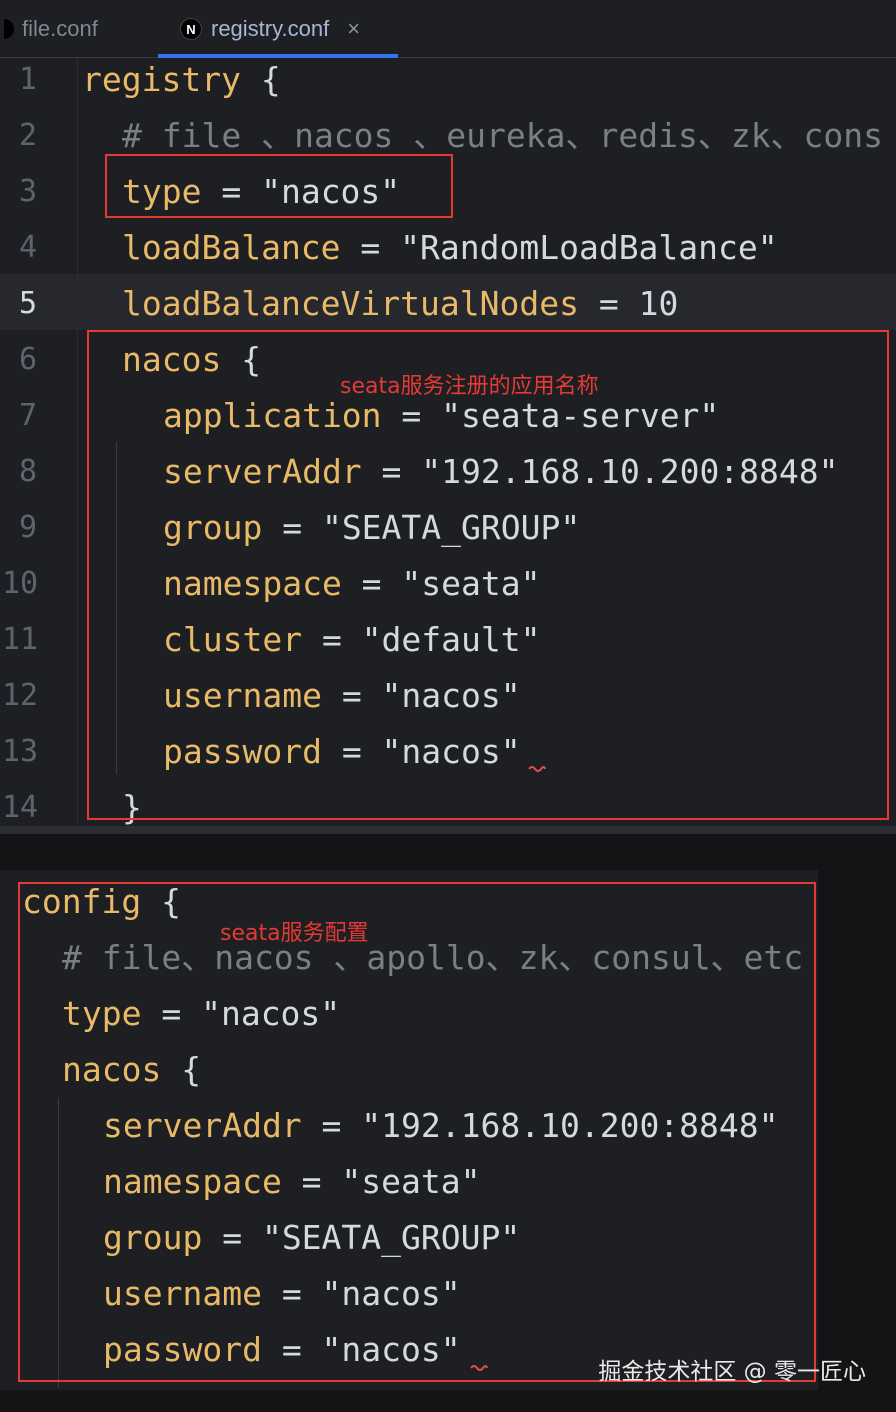 Image resolution: width=896 pixels, height=1412 pixels. Describe the element at coordinates (28, 191) in the screenshot. I see `line-number: 3` at that location.